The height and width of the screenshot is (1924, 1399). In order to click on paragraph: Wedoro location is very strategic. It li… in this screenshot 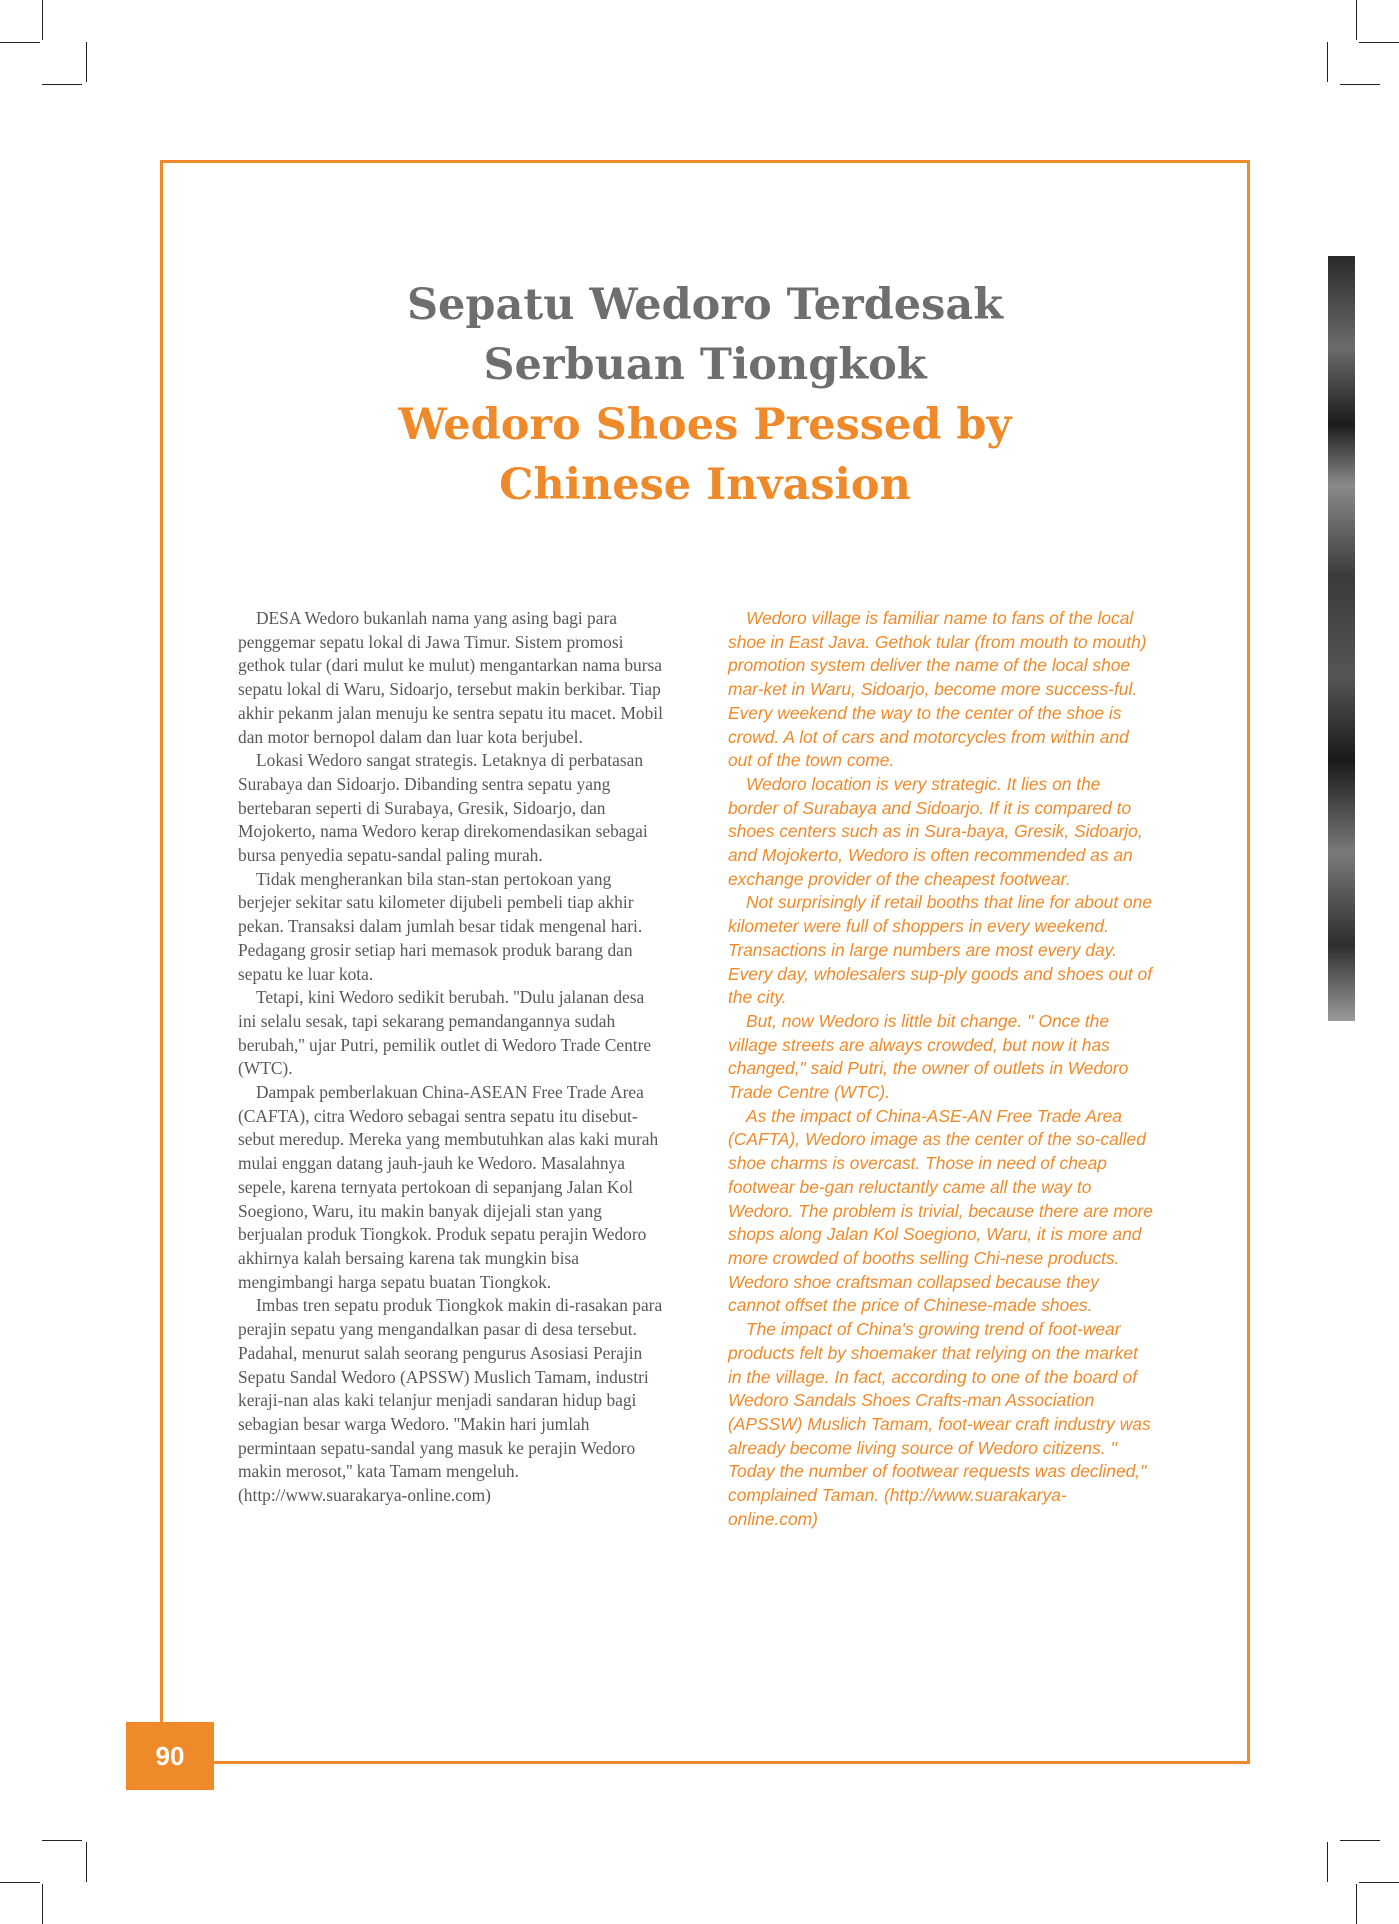, I will do `click(935, 831)`.